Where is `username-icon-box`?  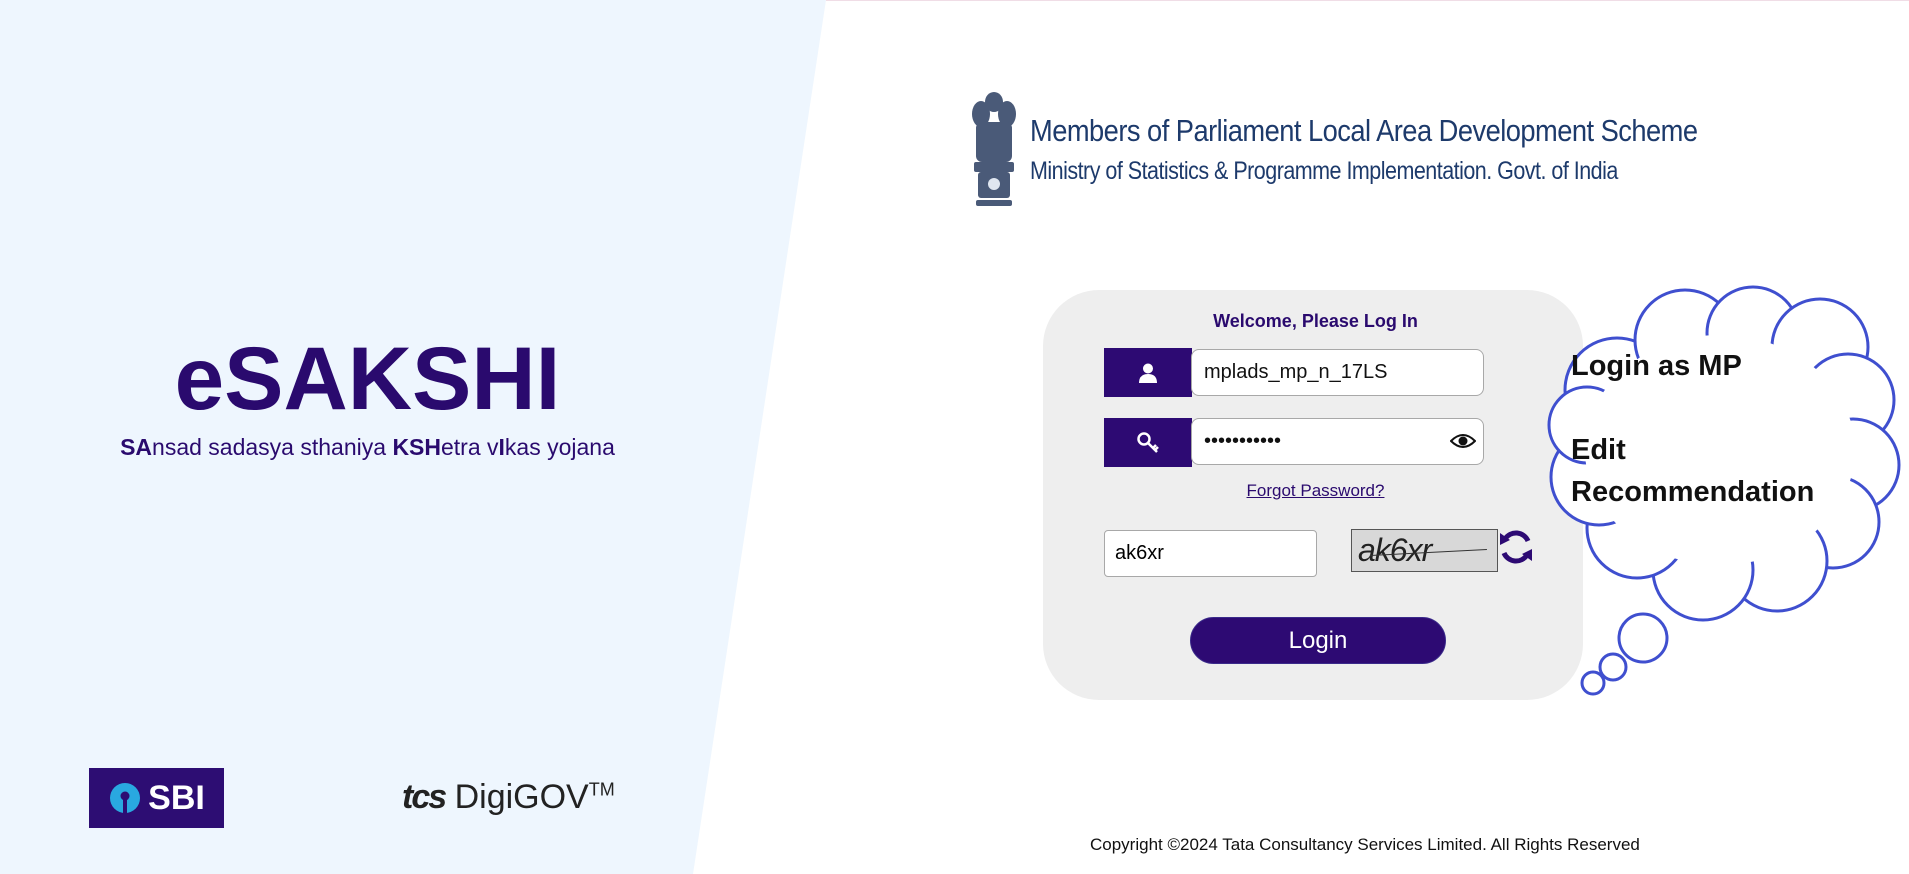
username-icon-box is located at coordinates (1148, 372).